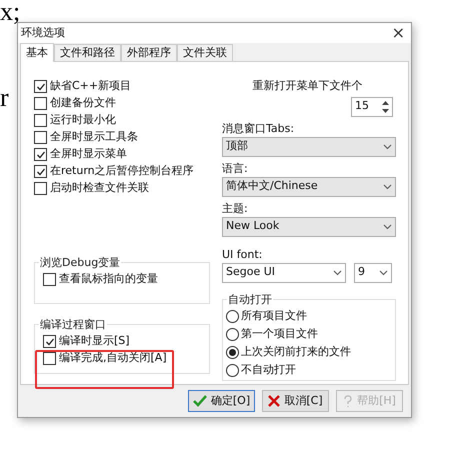  What do you see at coordinates (307, 86) in the screenshot?
I see `recent-files-label: 重新打开菜单下文件个` at bounding box center [307, 86].